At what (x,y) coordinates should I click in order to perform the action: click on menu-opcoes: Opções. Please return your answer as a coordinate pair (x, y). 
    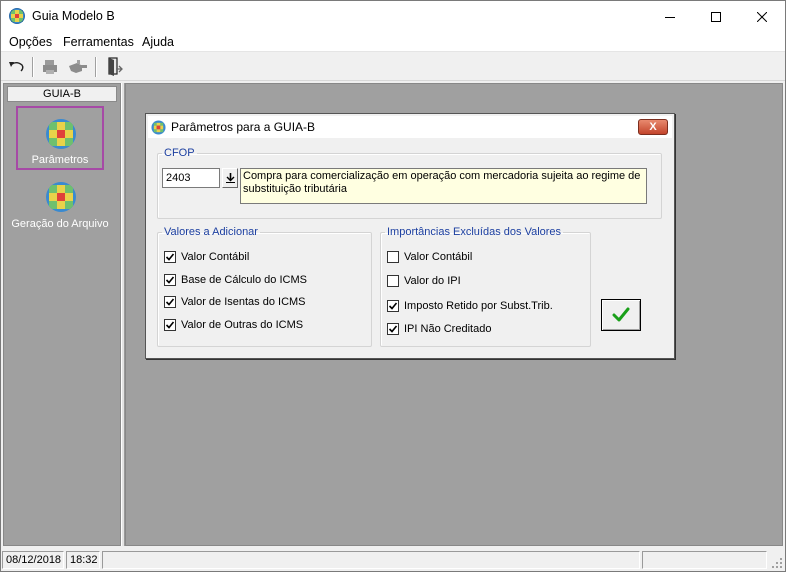
    Looking at the image, I should click on (30, 42).